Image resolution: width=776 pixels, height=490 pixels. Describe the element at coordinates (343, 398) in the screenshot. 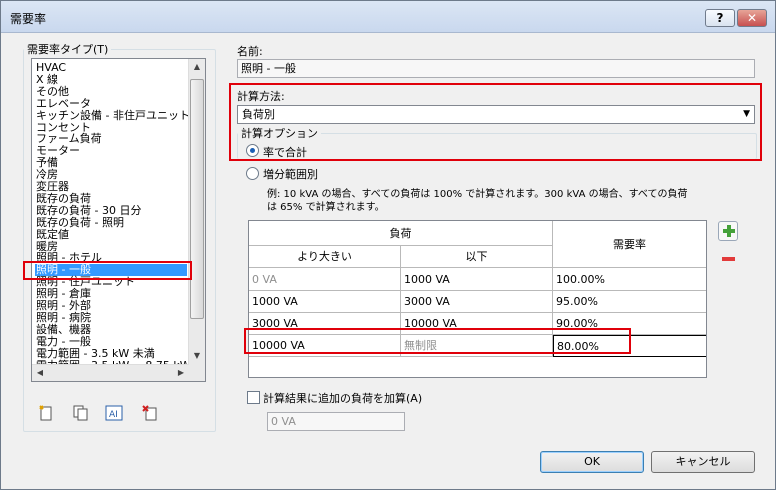

I see `add-load-label: 計算結果に追加の負荷を加算(A)` at that location.